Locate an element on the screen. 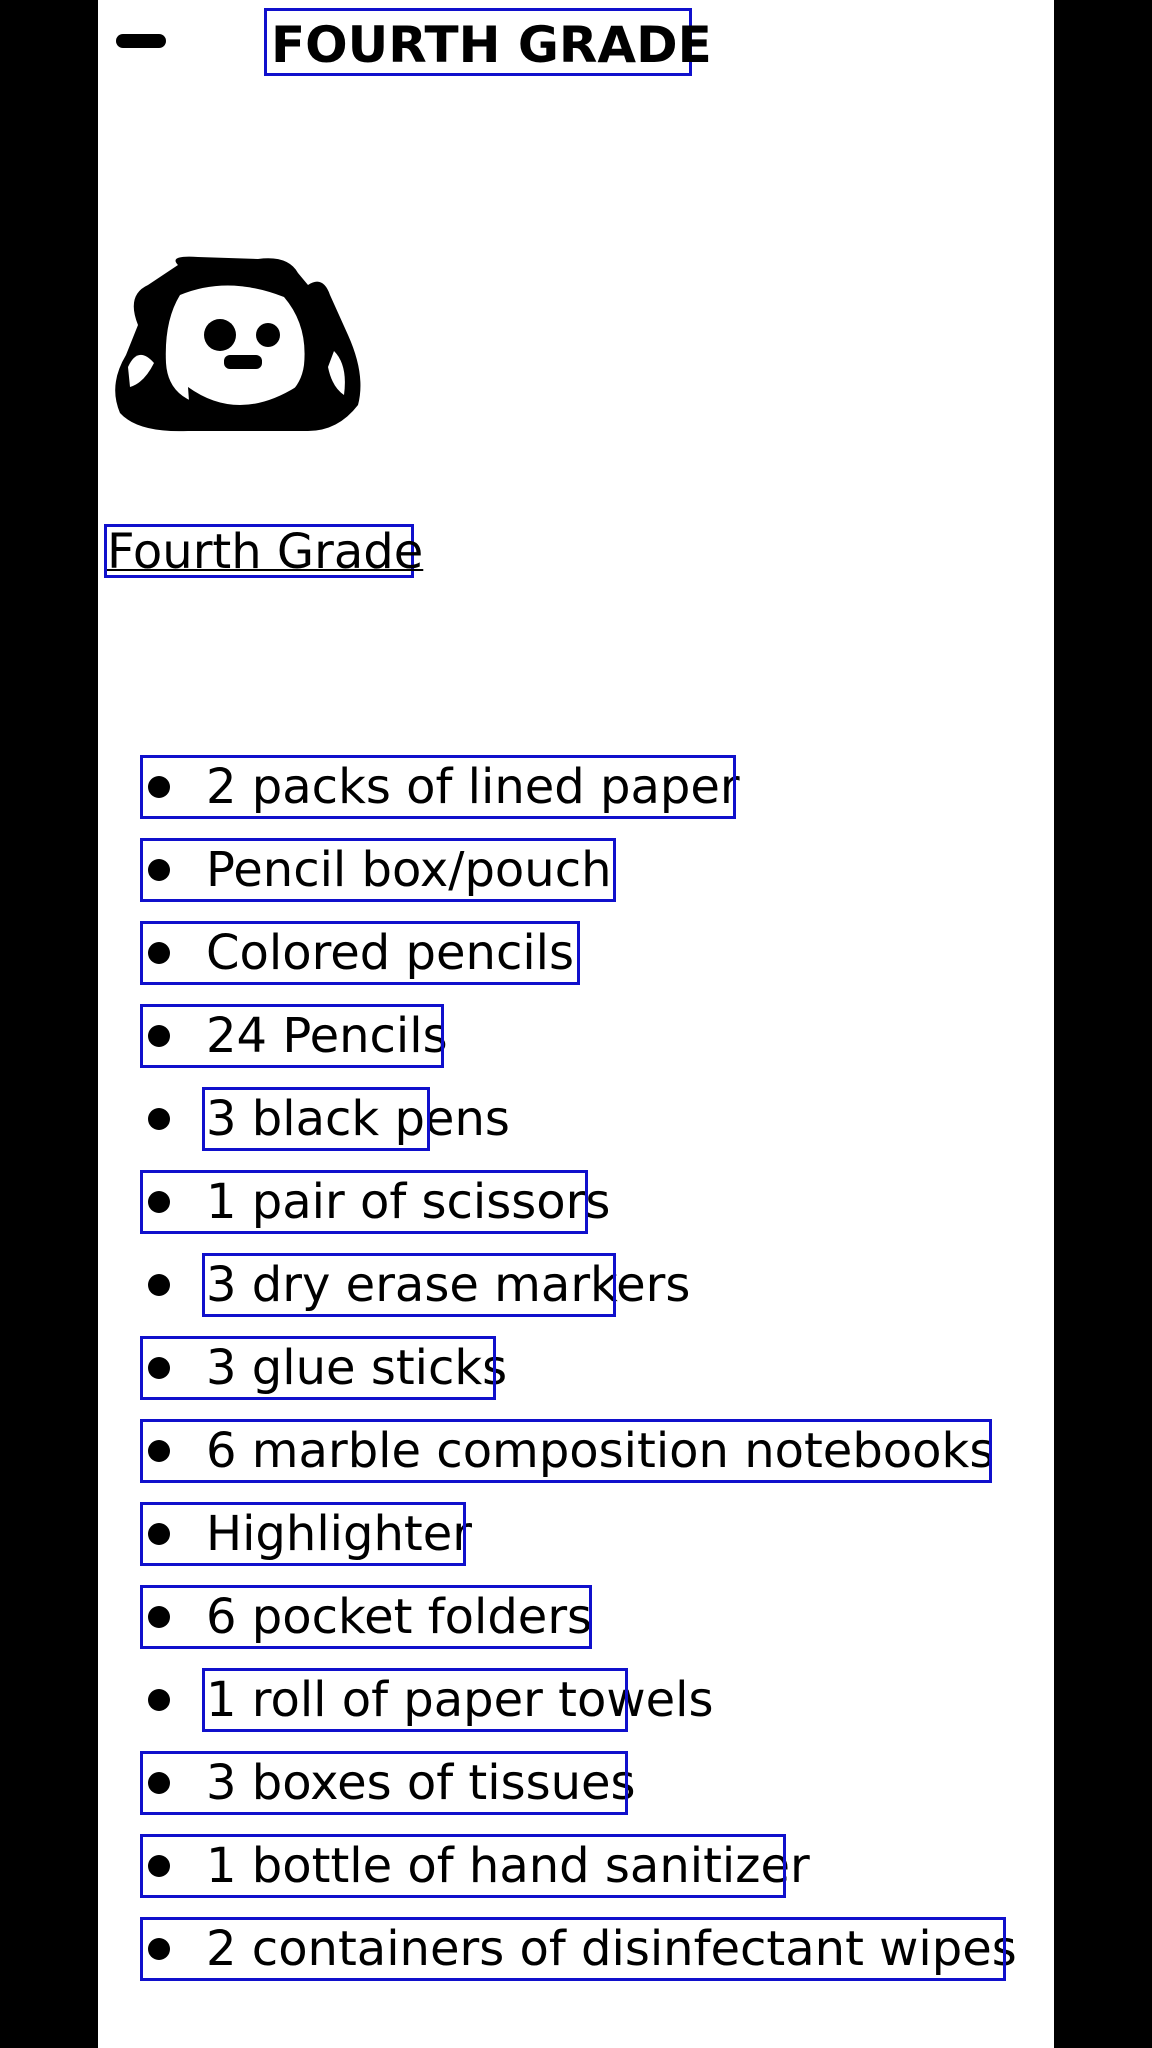 Image resolution: width=1152 pixels, height=2048 pixels. backpack-icon is located at coordinates (238, 344).